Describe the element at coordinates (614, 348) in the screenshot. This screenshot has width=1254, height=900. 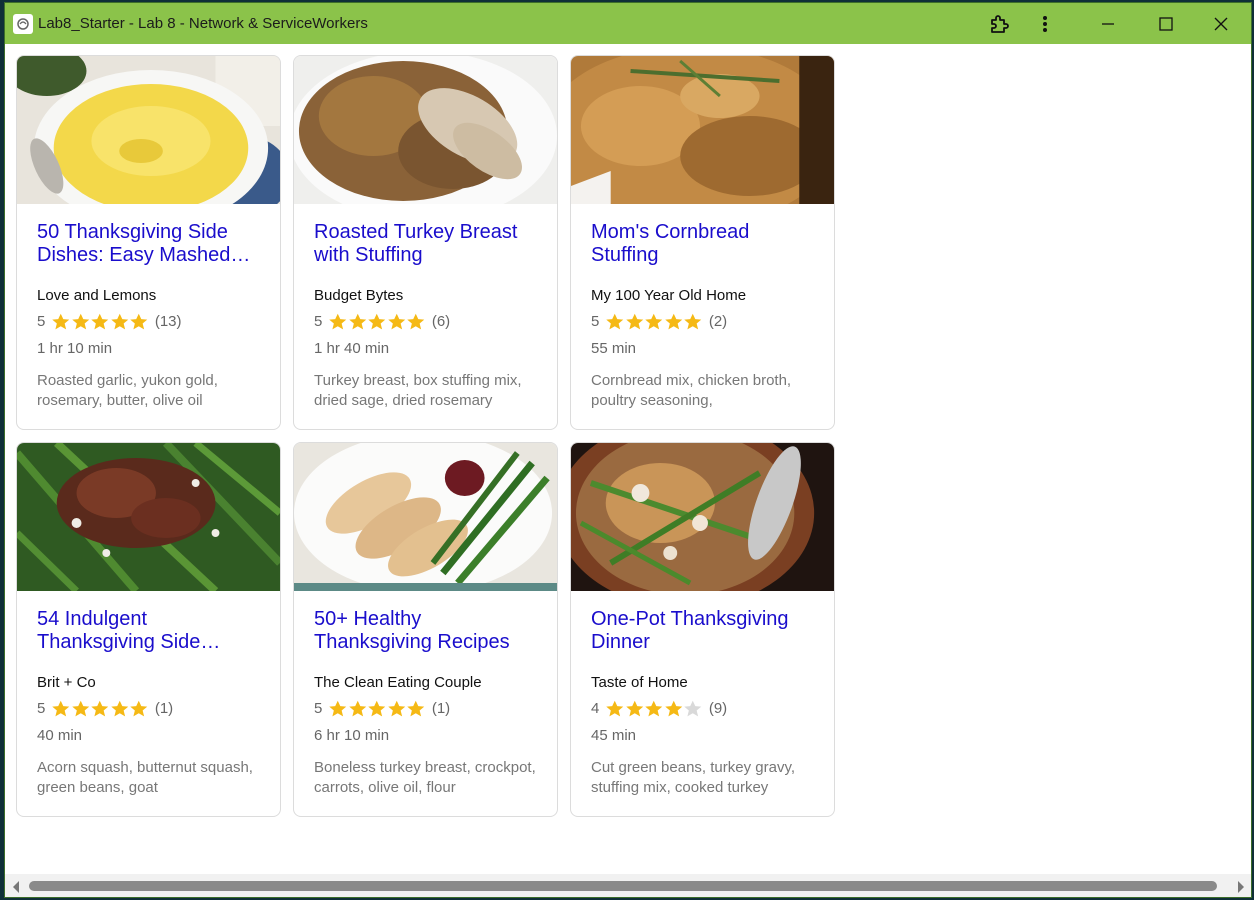
I see `recipe-time: 55 min` at that location.